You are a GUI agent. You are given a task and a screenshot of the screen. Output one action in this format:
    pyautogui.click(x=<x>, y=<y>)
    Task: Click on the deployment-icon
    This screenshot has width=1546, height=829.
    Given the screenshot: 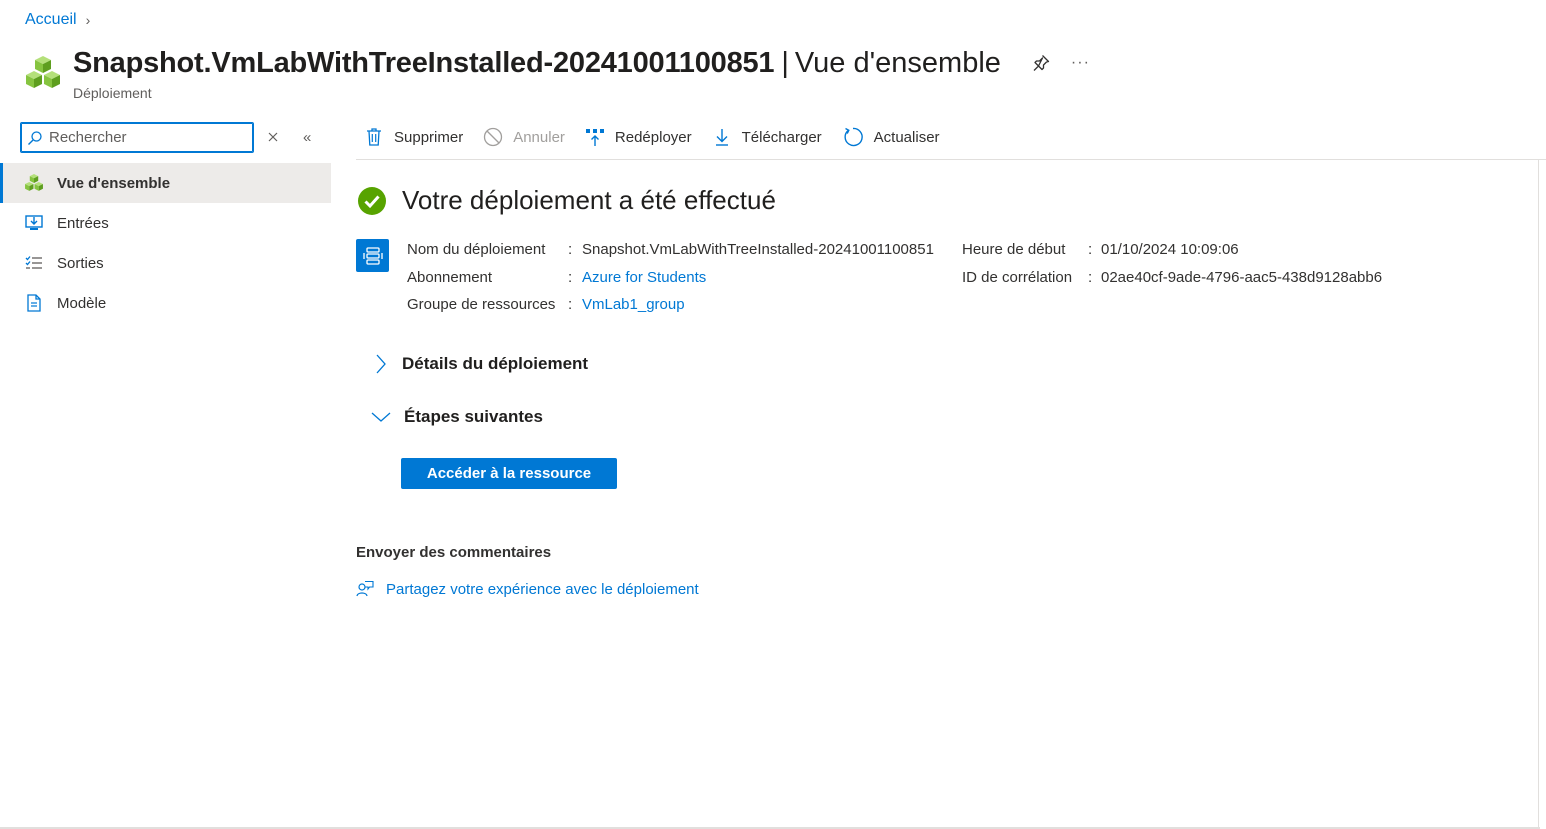 What is the action you would take?
    pyautogui.click(x=372, y=255)
    